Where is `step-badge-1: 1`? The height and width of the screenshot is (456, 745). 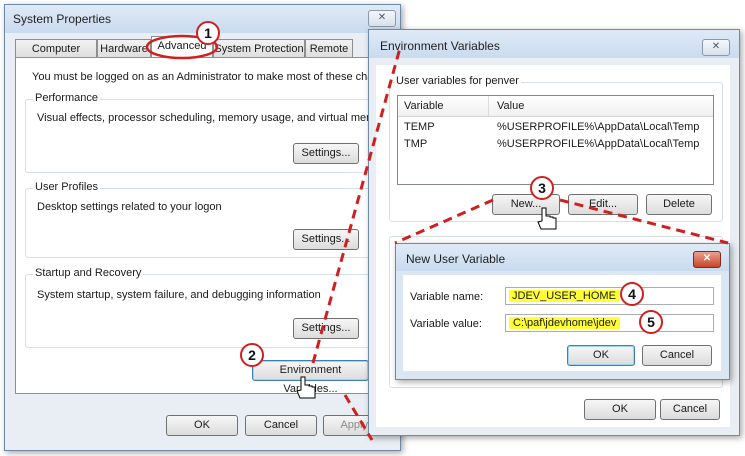
step-badge-1: 1 is located at coordinates (208, 33).